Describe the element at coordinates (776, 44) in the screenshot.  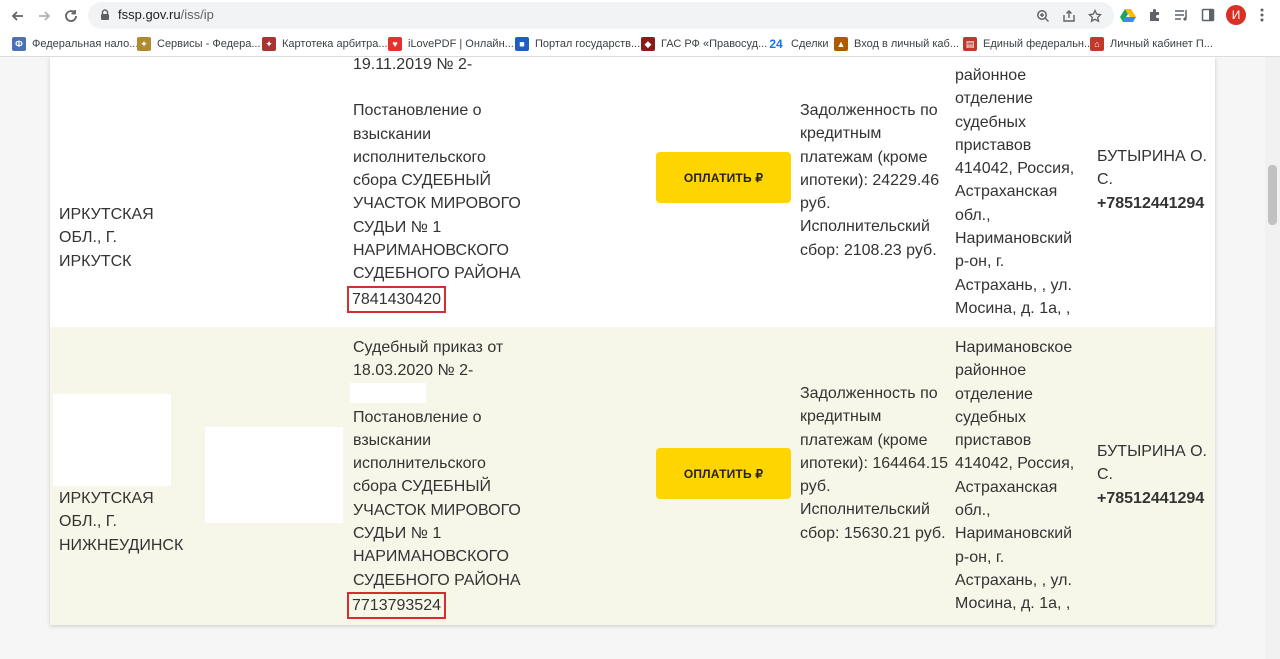
I see `number-24-icon: 24` at that location.